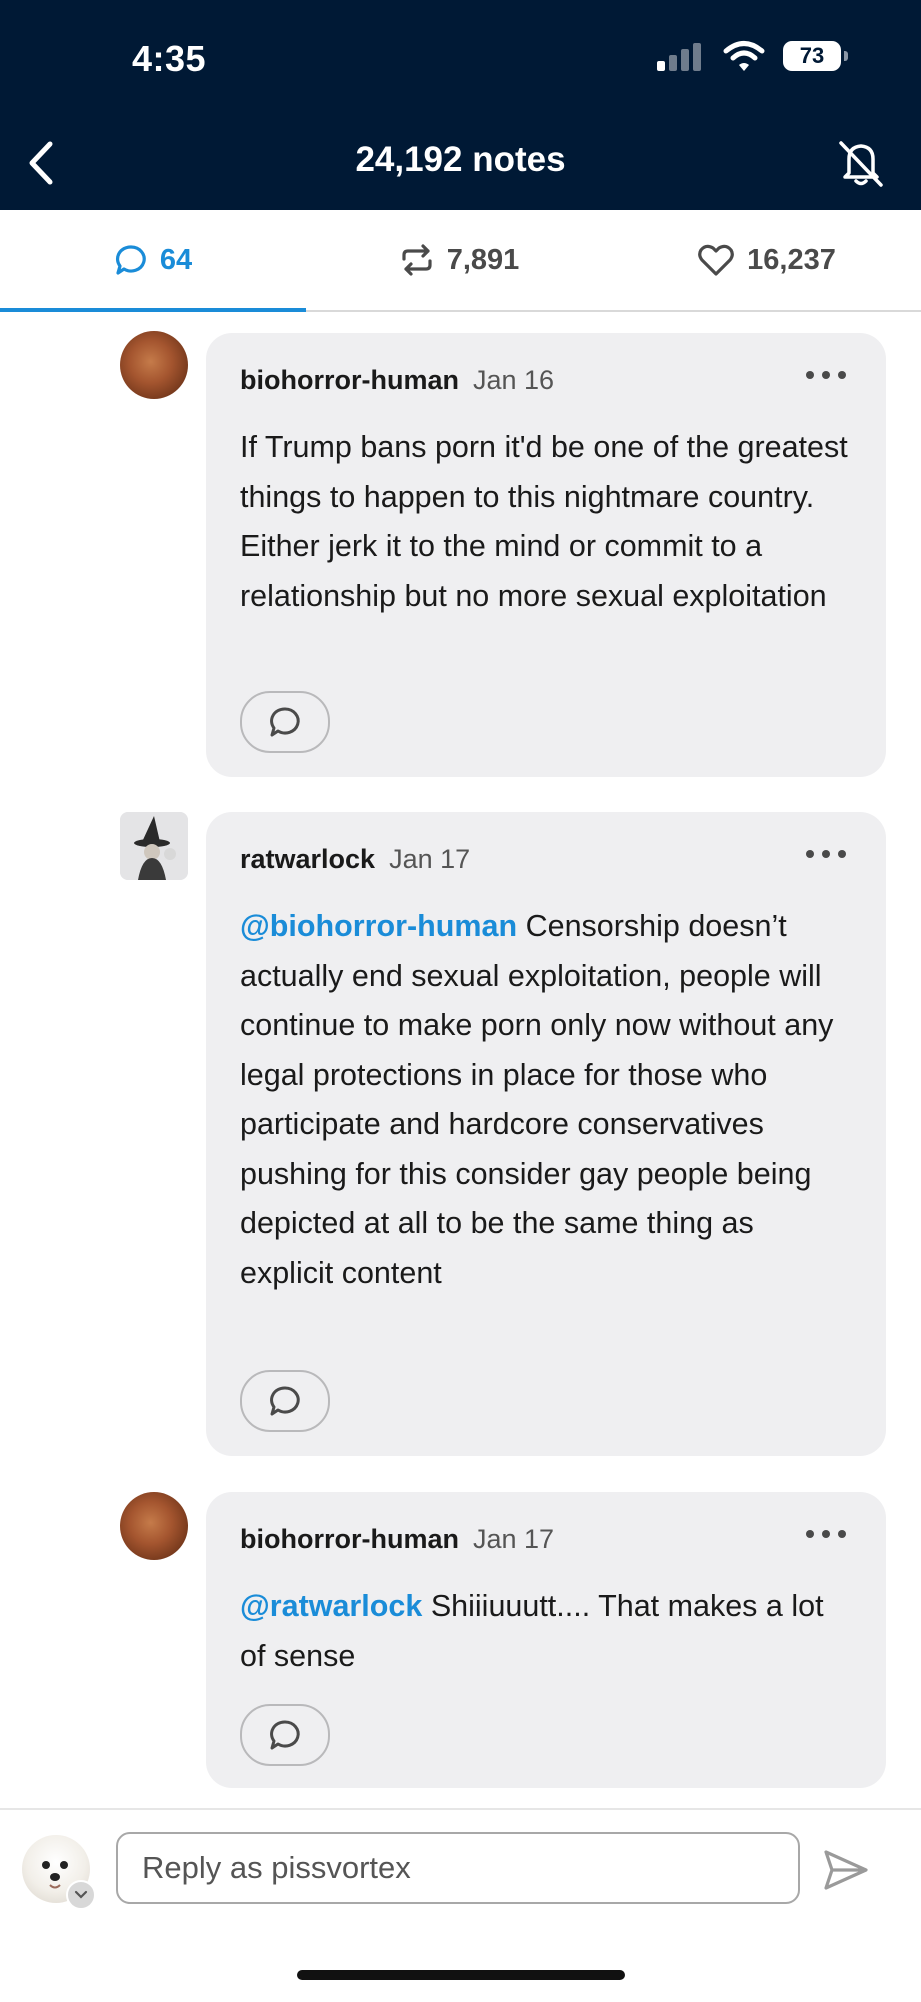 Image resolution: width=921 pixels, height=2002 pixels. What do you see at coordinates (169, 58) in the screenshot?
I see `status-time: 4:35` at bounding box center [169, 58].